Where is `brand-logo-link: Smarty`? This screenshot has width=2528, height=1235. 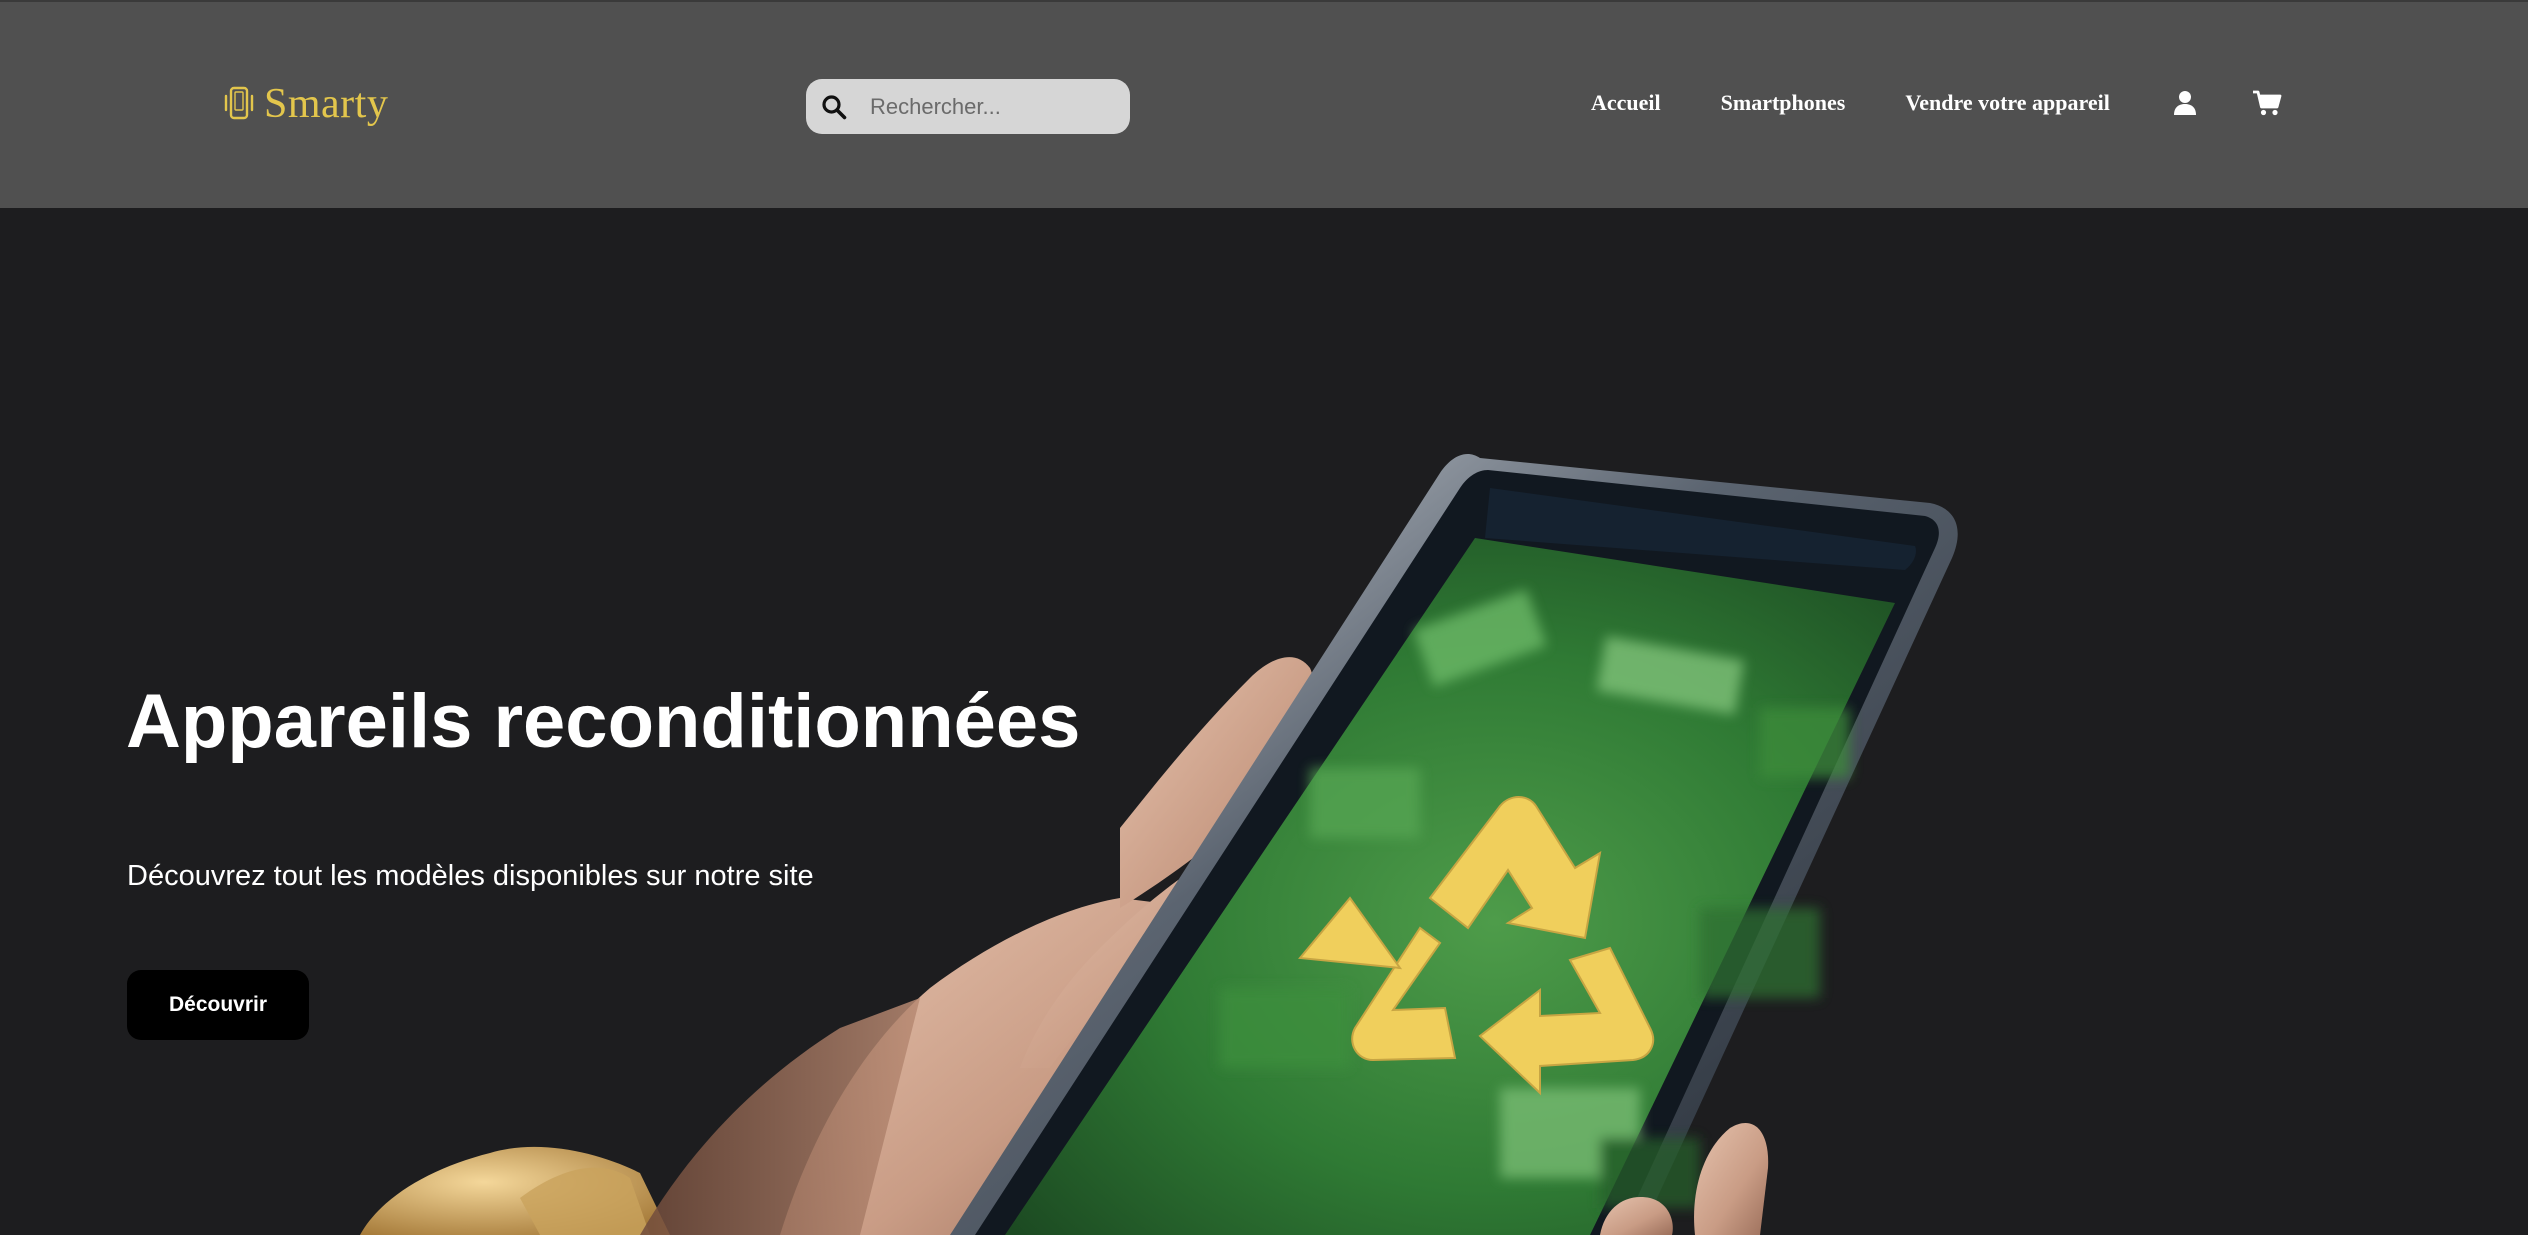
brand-logo-link: Smarty is located at coordinates (305, 104).